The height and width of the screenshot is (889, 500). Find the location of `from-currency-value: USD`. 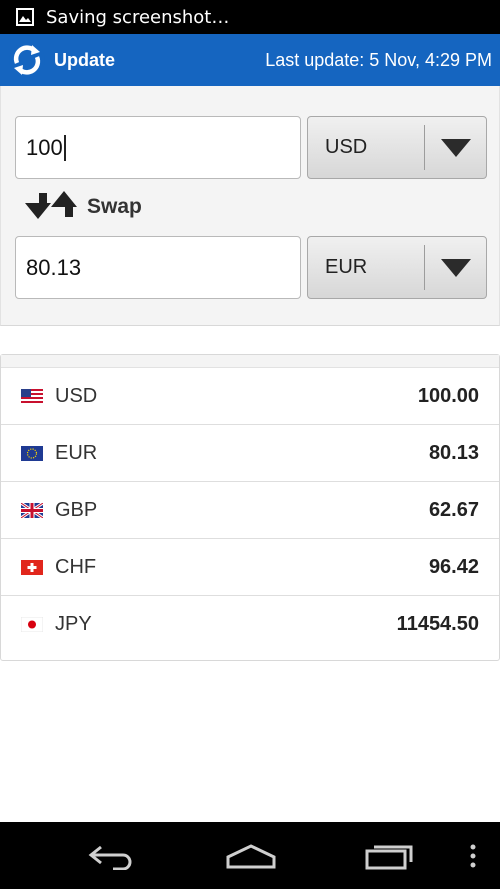

from-currency-value: USD is located at coordinates (346, 147).